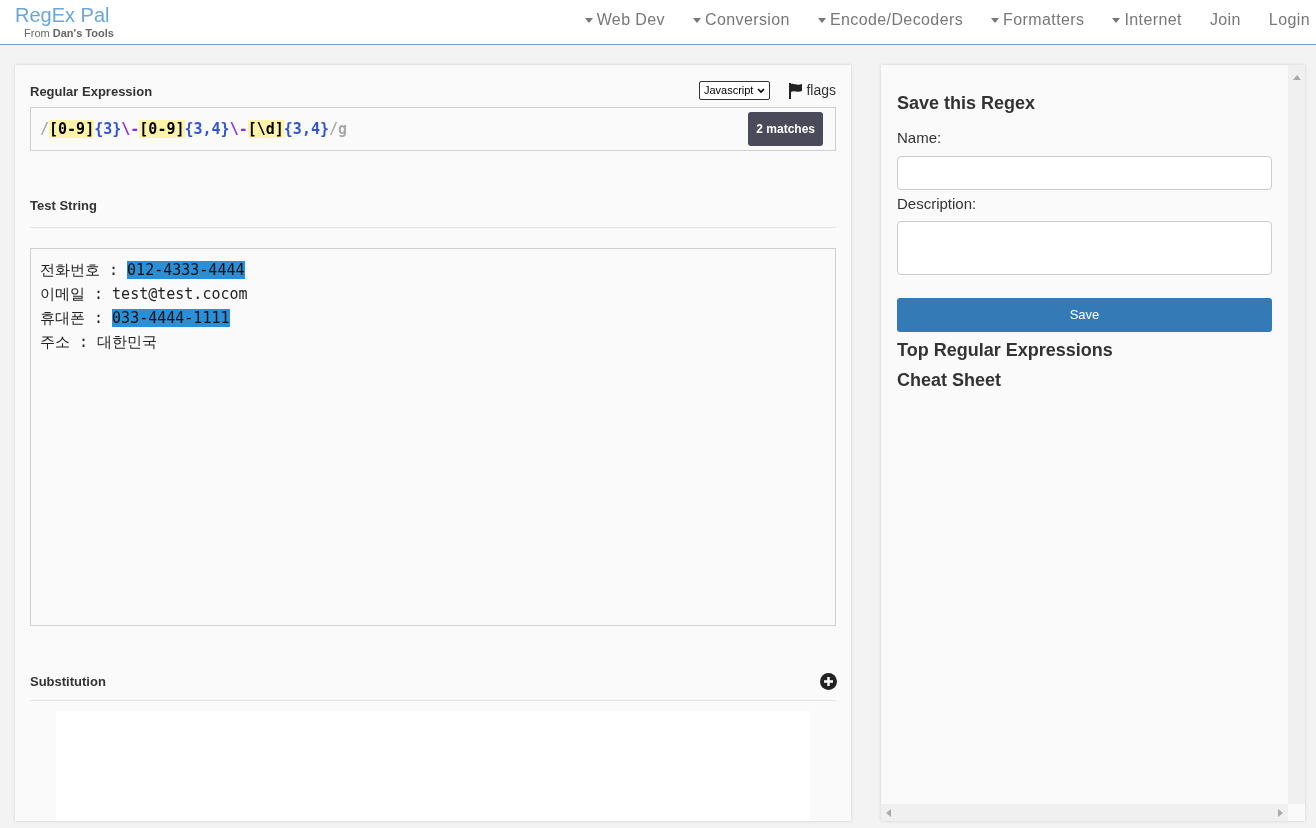 The image size is (1316, 828). I want to click on nav-menu: Web Dev, so click(624, 20).